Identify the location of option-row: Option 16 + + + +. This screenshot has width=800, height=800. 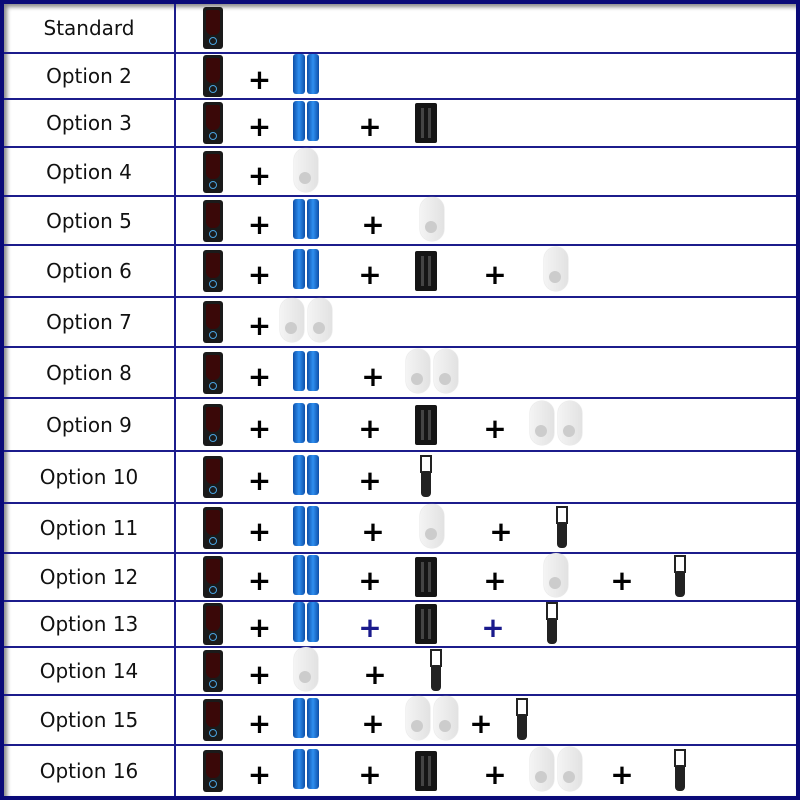
(400, 771).